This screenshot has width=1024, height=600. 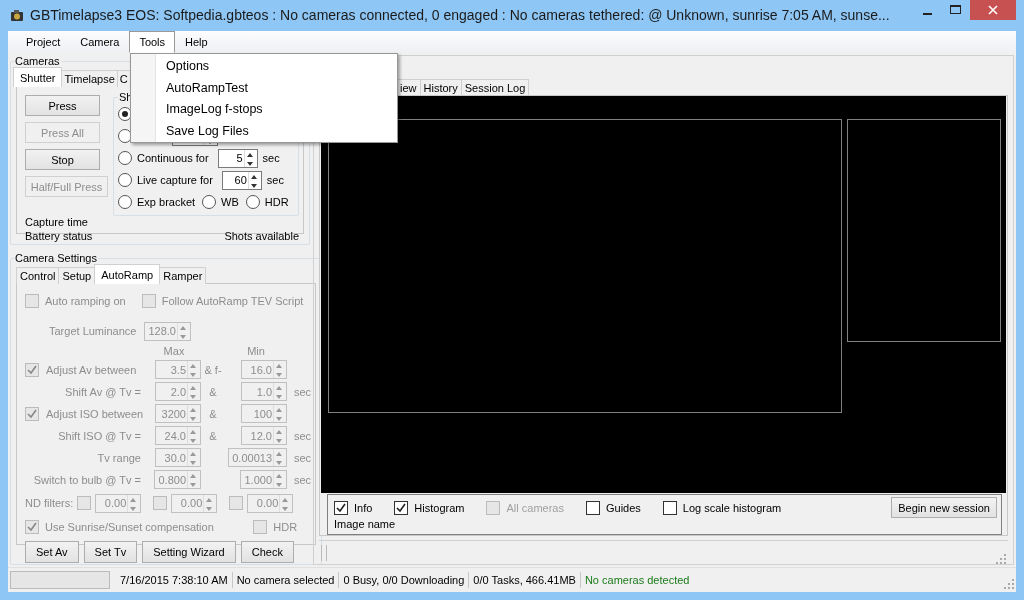 What do you see at coordinates (89, 78) in the screenshot?
I see `tab: Timelapse` at bounding box center [89, 78].